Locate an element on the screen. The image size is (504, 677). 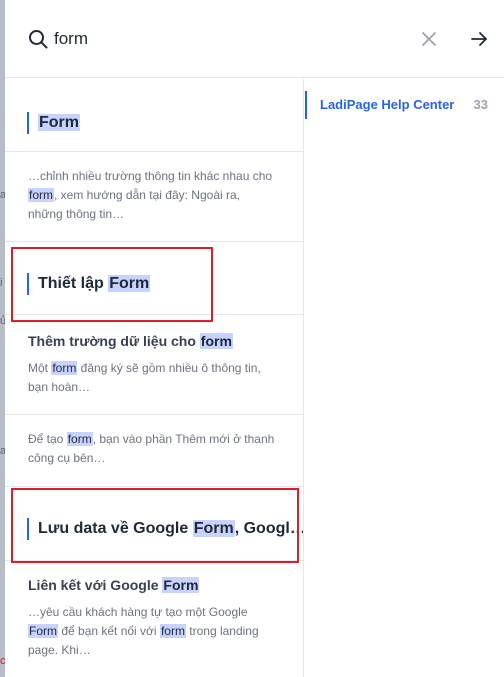
result-title: Liên kết với Google Form is located at coordinates (114, 585).